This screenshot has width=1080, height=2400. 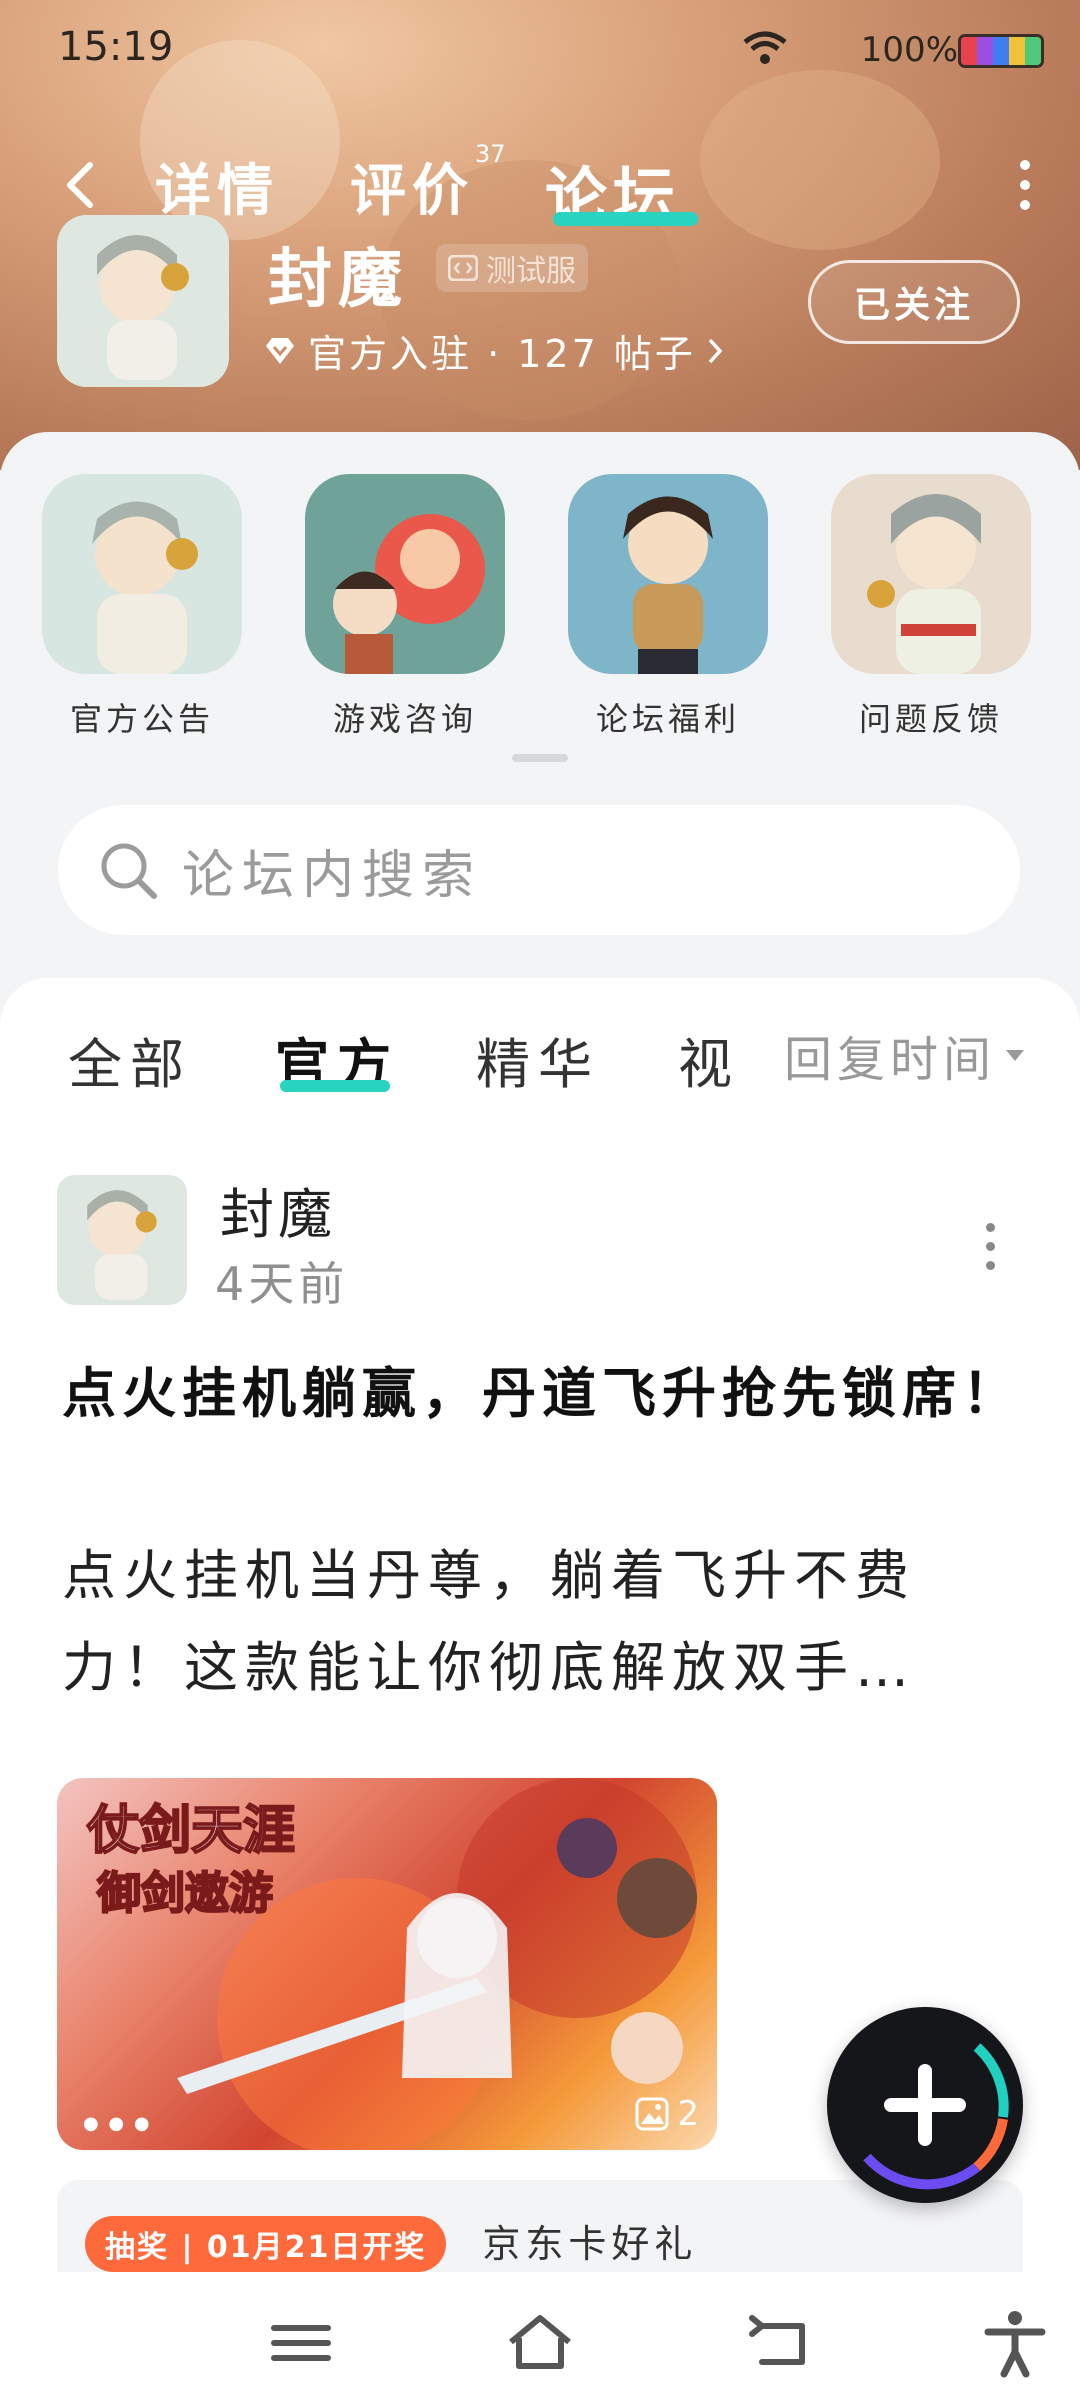 I want to click on post-more-icon, so click(x=991, y=1251).